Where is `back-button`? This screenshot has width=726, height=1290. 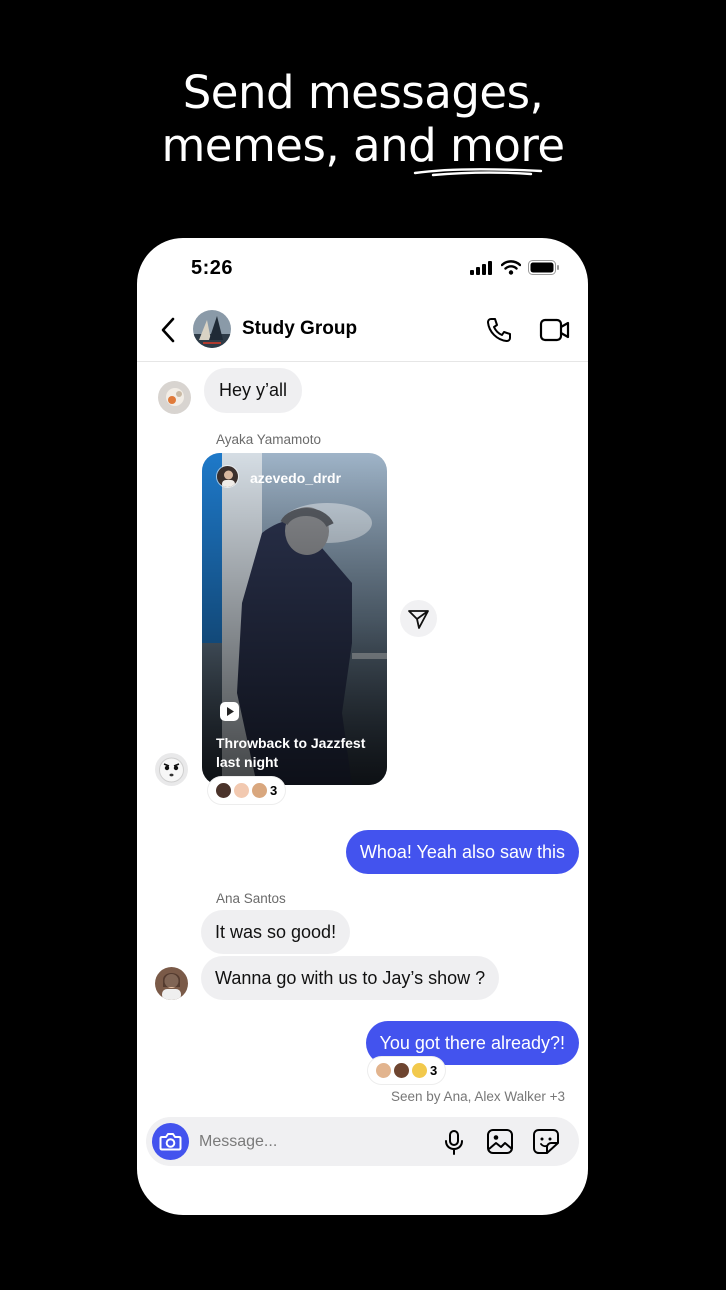
back-button is located at coordinates (169, 330).